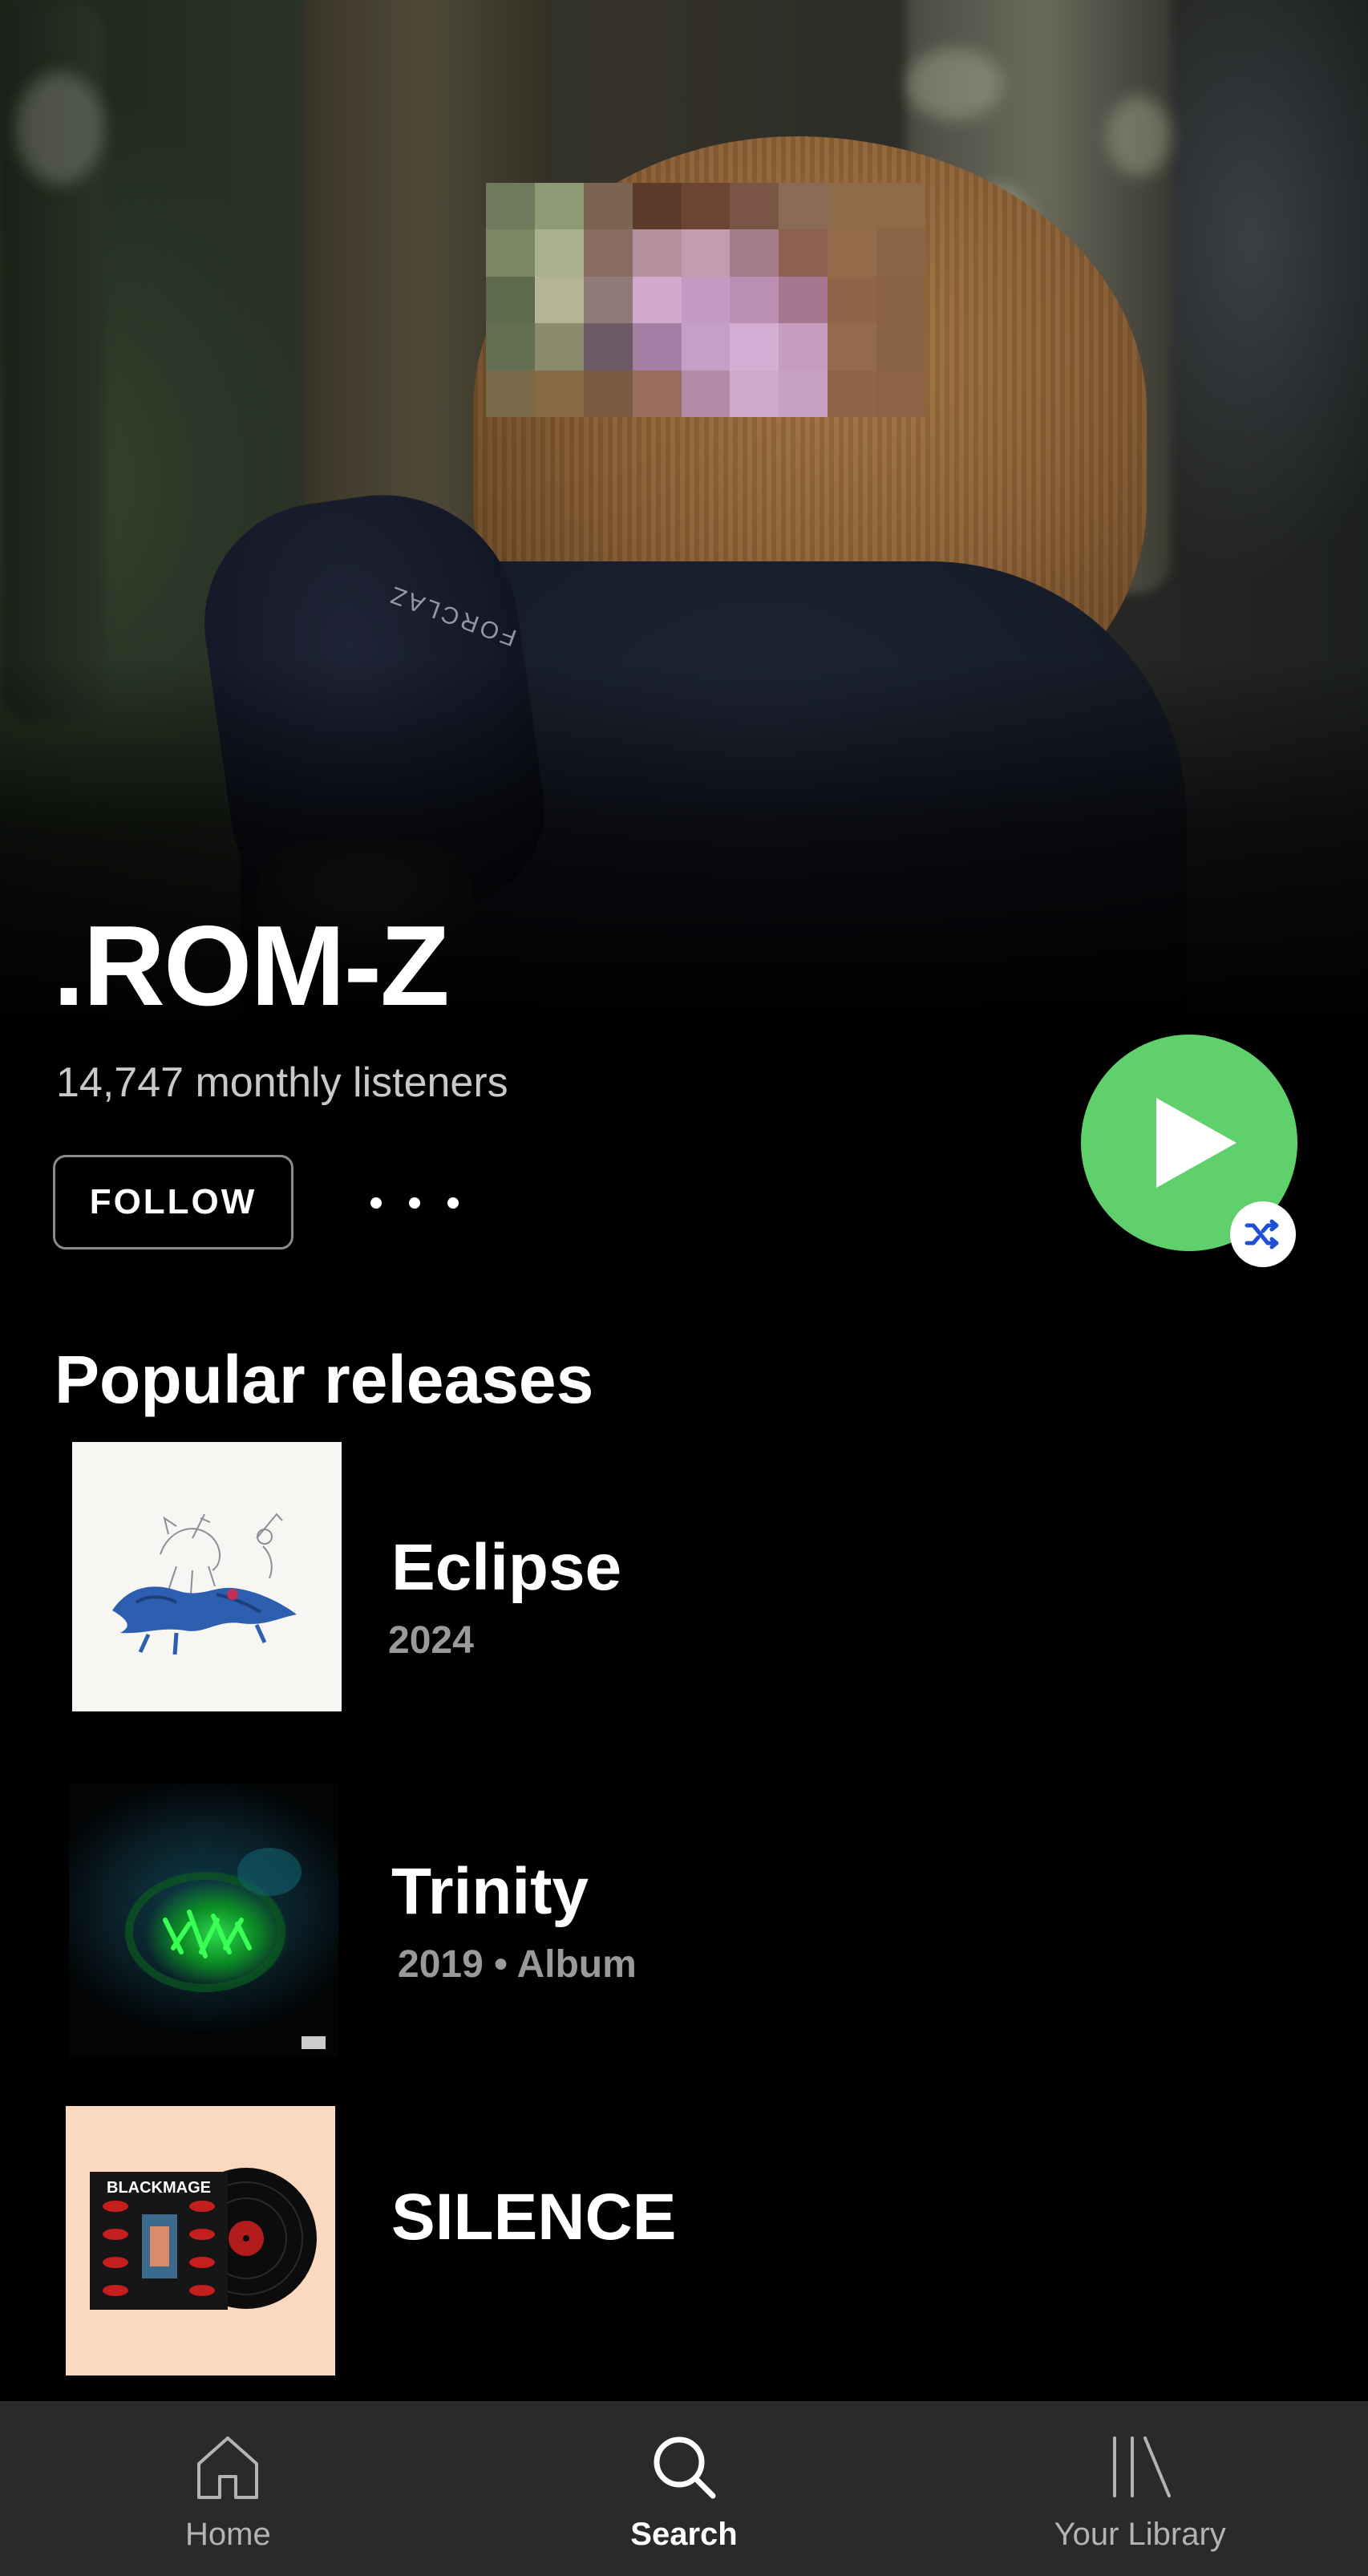 This screenshot has width=1368, height=2576. I want to click on nav-item-search: Search, so click(684, 2488).